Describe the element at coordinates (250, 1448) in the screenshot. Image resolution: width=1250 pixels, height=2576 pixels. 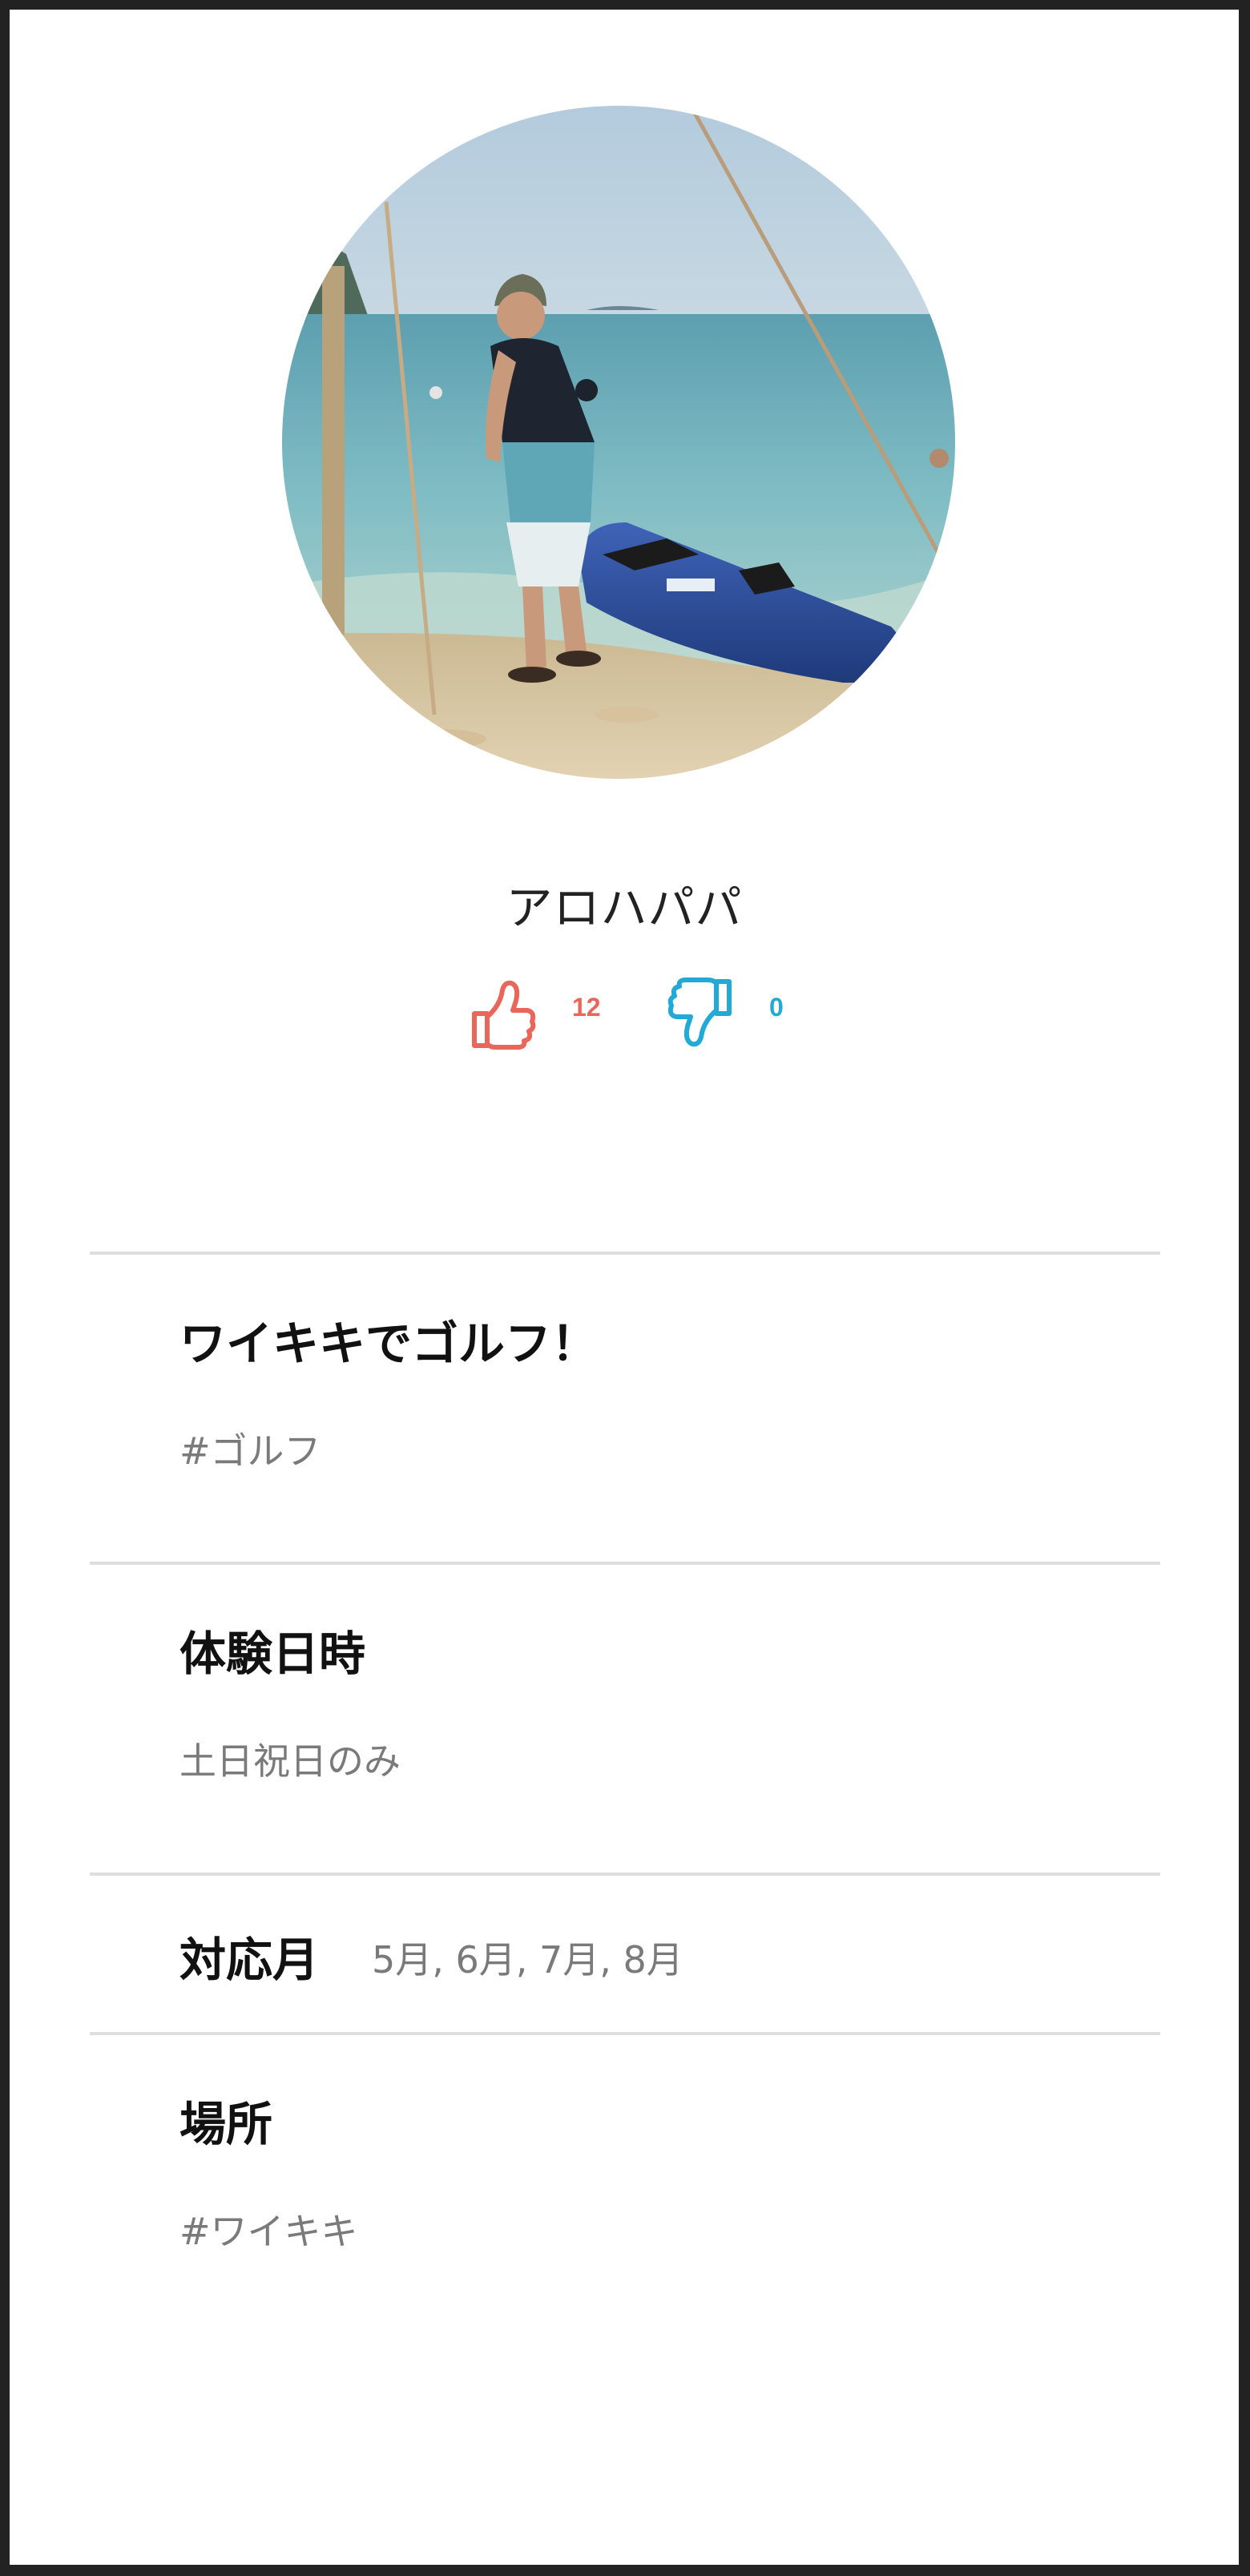
I see `category-tag: #ゴルフ` at that location.